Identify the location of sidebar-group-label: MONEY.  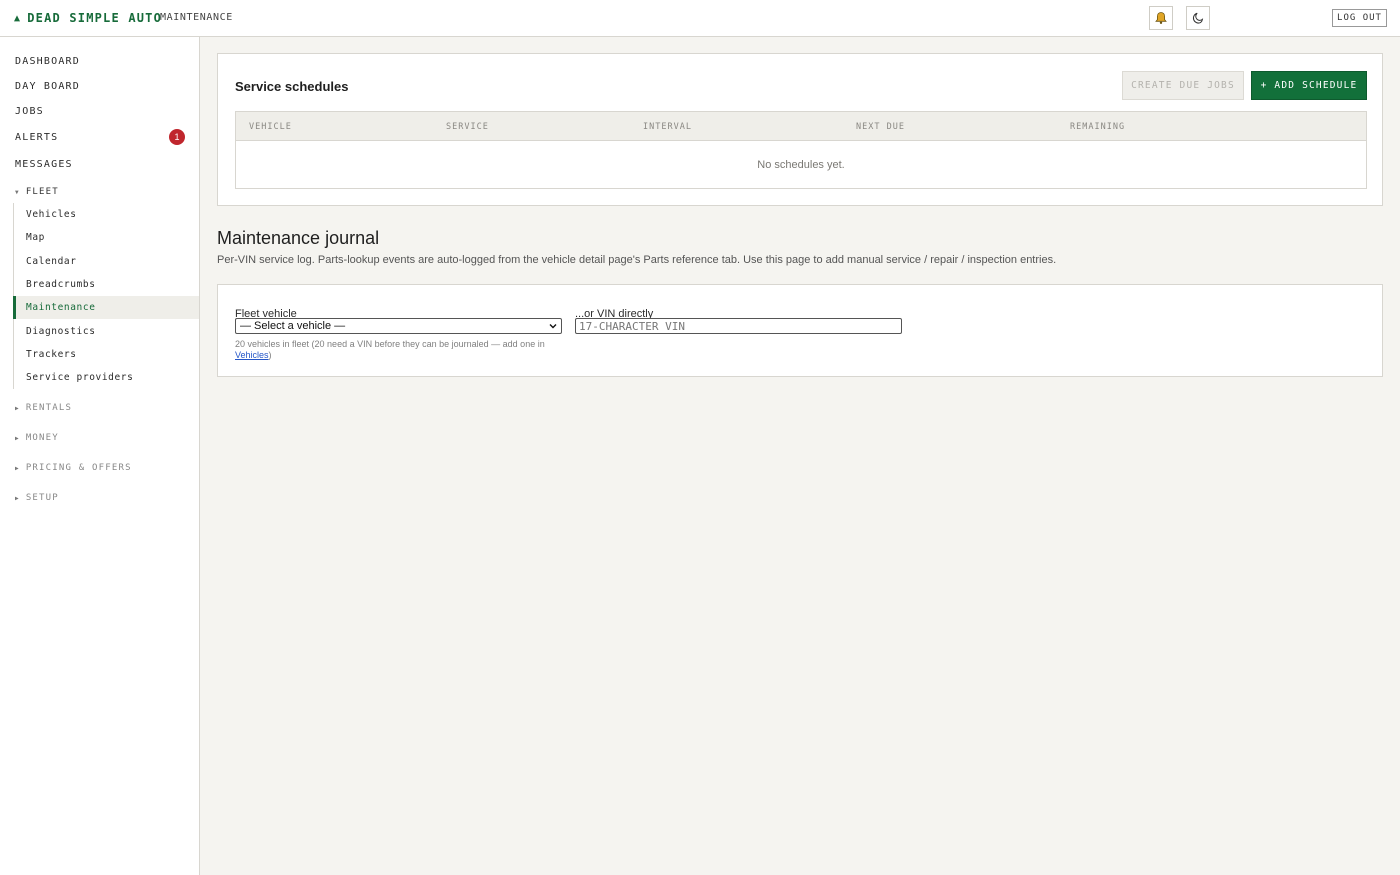
(42, 438).